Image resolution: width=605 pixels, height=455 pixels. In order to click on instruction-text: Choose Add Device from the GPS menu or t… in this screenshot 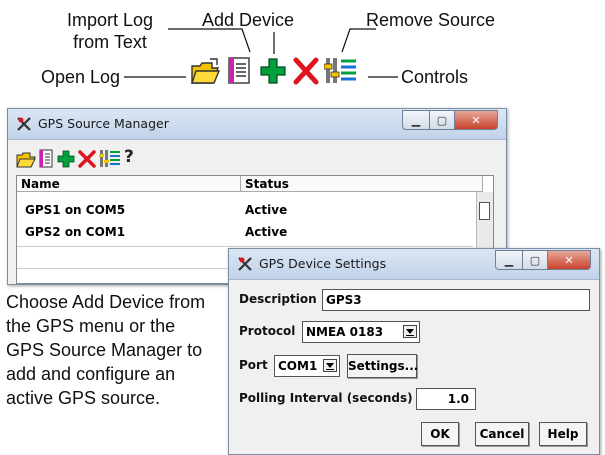, I will do `click(106, 350)`.